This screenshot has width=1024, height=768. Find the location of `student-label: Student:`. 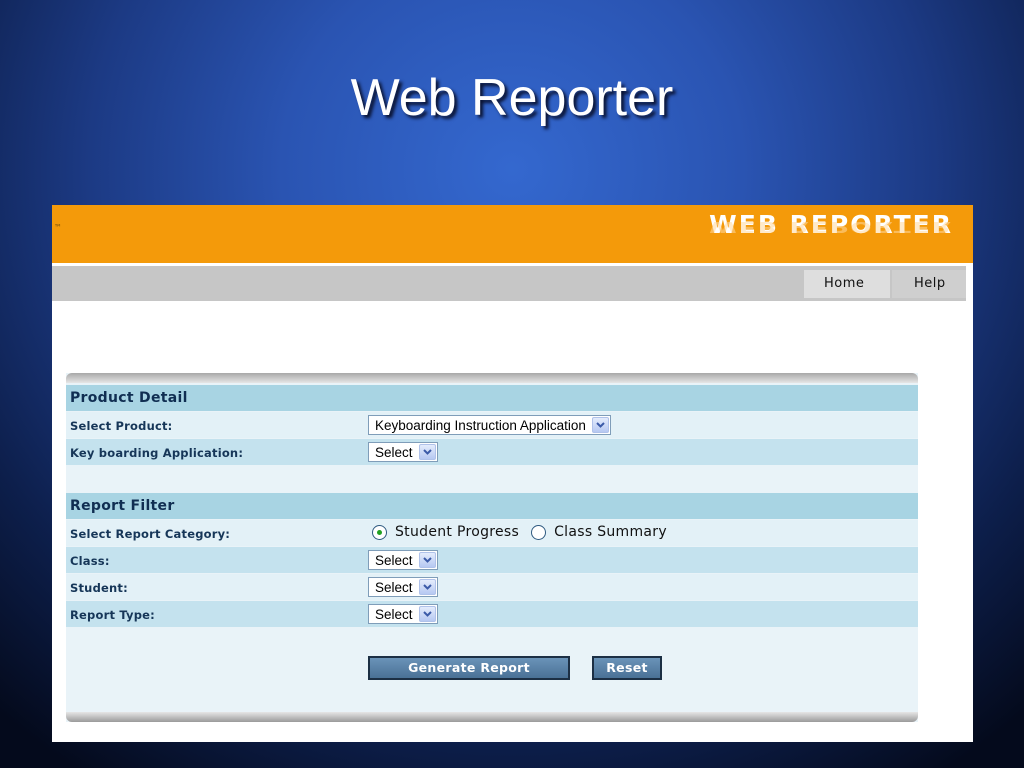

student-label: Student: is located at coordinates (99, 588).